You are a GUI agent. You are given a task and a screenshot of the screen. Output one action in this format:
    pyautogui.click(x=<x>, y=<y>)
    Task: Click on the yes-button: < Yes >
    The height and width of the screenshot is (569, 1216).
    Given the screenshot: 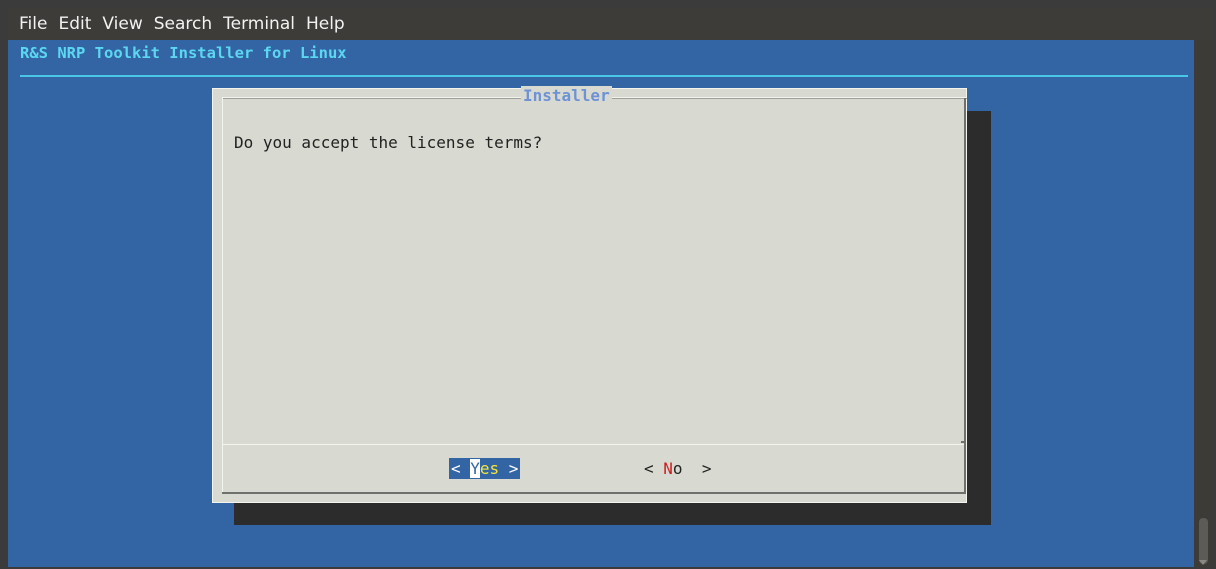 What is the action you would take?
    pyautogui.click(x=485, y=468)
    